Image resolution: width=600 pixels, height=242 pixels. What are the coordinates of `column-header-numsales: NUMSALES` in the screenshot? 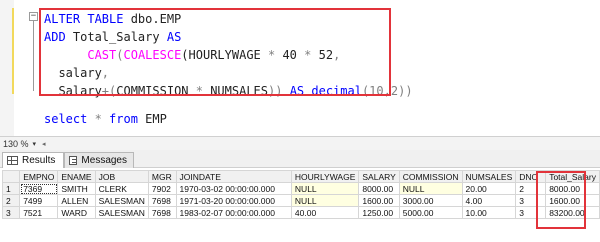 It's located at (489, 176).